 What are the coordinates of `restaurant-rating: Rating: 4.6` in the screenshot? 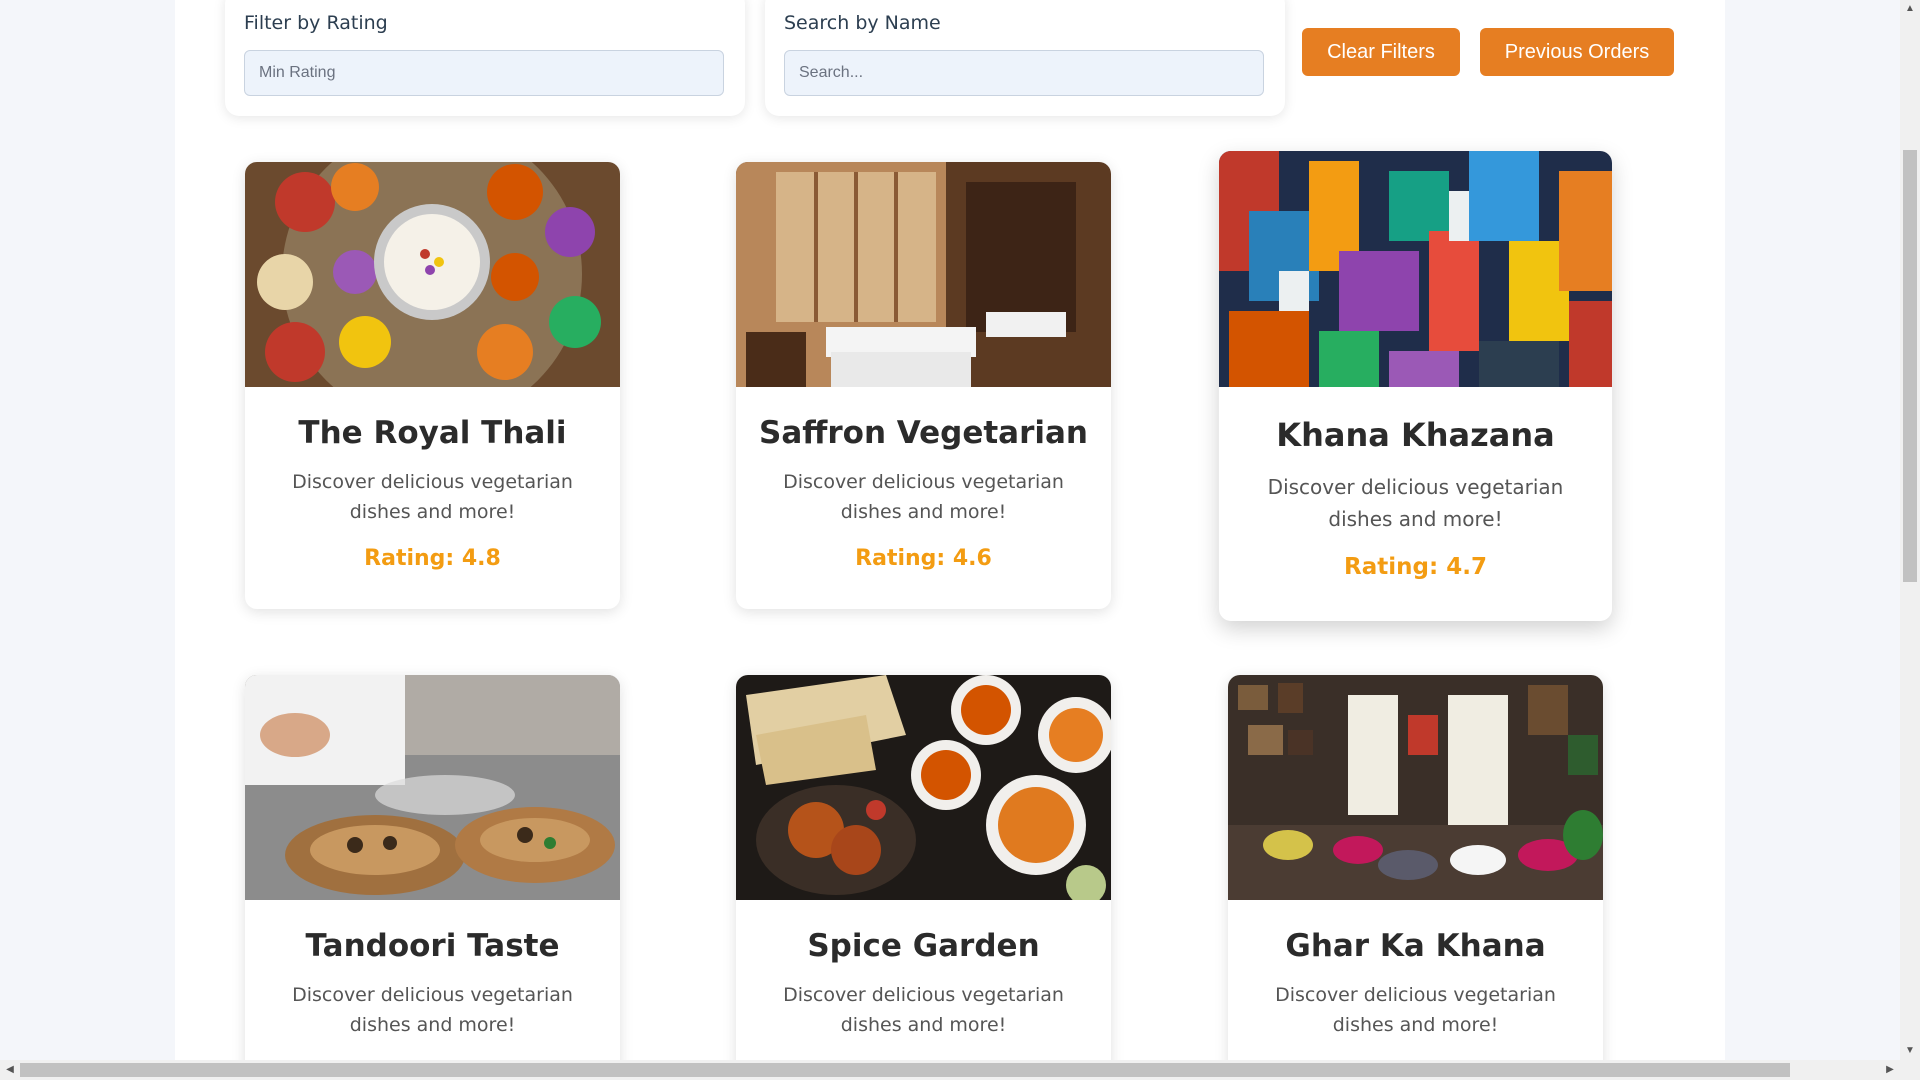 It's located at (923, 558).